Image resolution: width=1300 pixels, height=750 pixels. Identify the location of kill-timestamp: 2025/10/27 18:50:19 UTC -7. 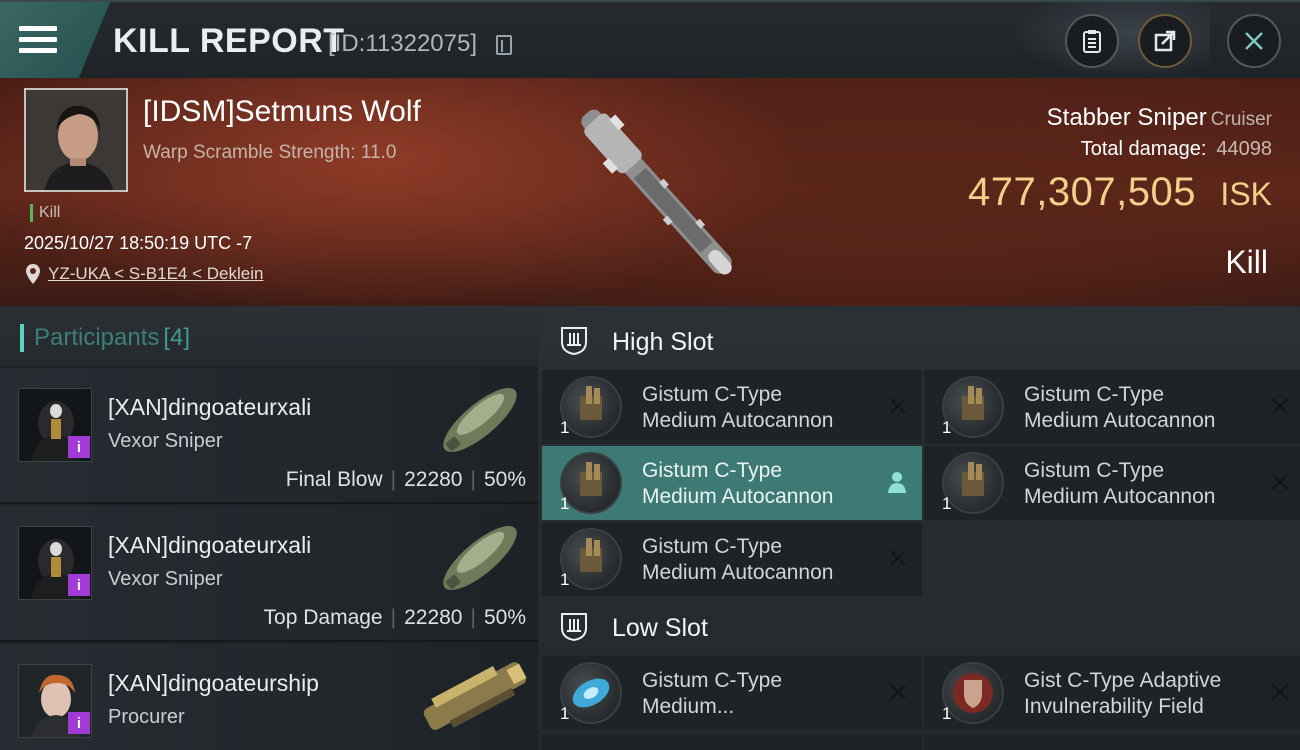
(138, 243).